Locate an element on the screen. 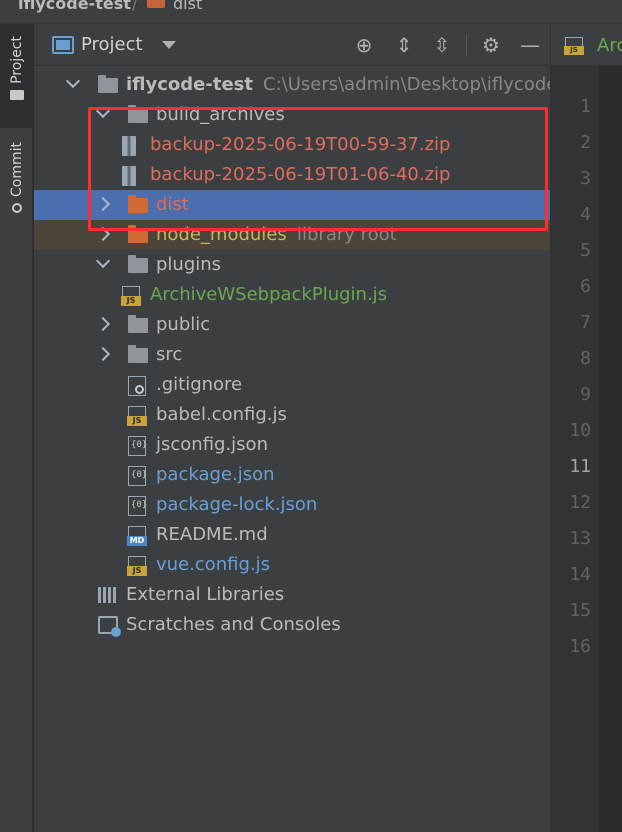  tab-commit-label: Commit is located at coordinates (16, 169).